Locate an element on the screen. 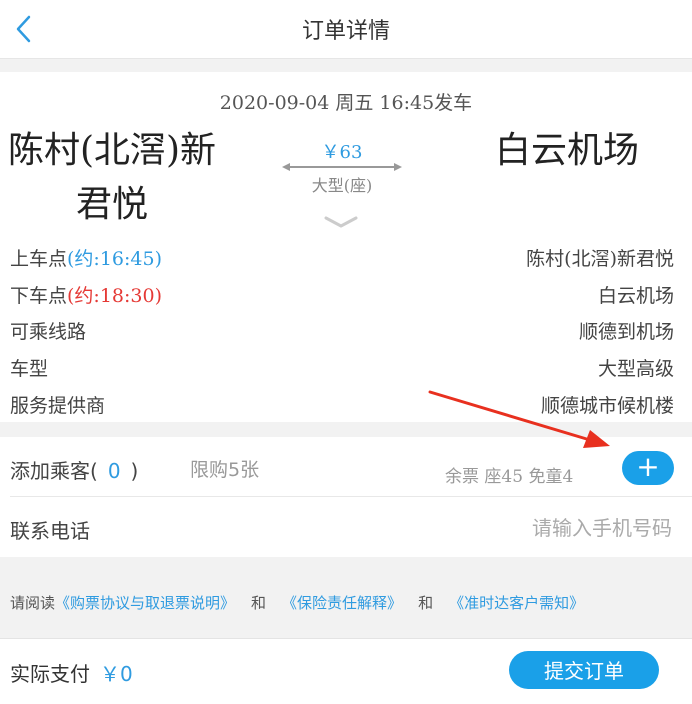 Image resolution: width=692 pixels, height=704 pixels. chevron-down-icon is located at coordinates (341, 222).